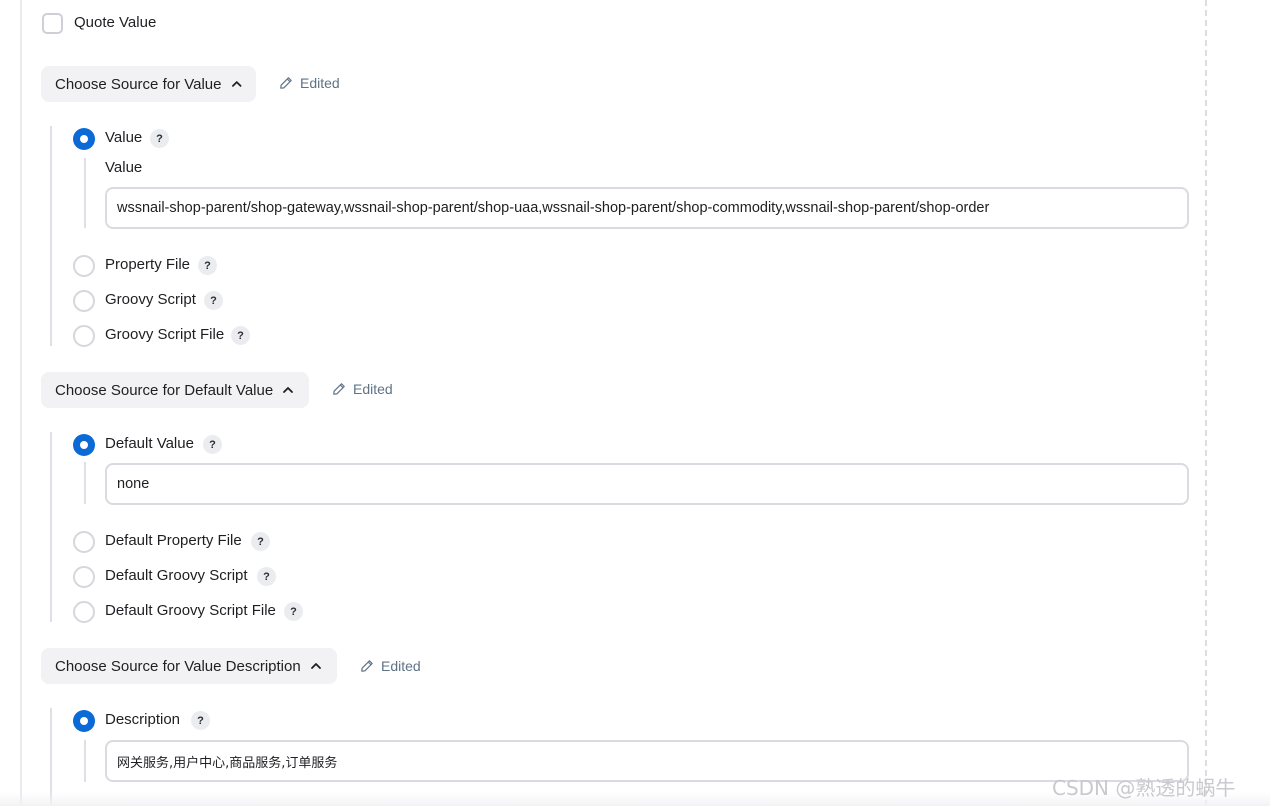 The image size is (1270, 806). What do you see at coordinates (52, 23) in the screenshot?
I see `quote-value-checkbox` at bounding box center [52, 23].